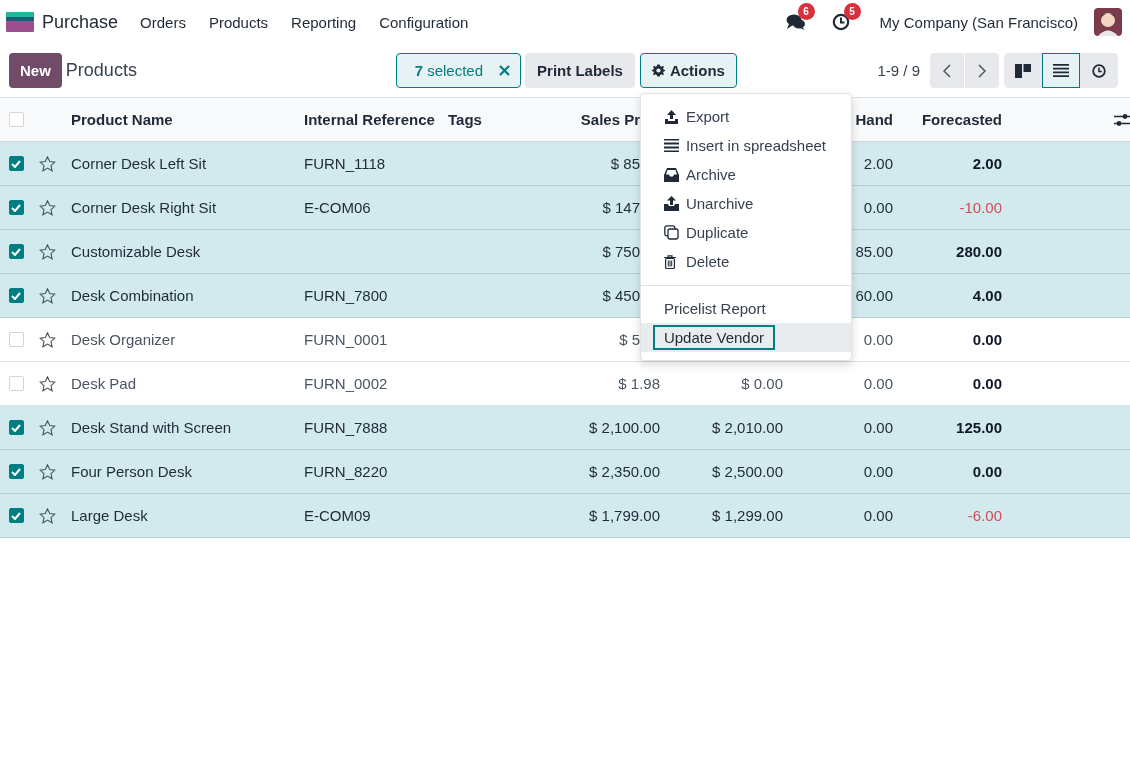  Describe the element at coordinates (337, 207) in the screenshot. I see `table-cell: E-COM06` at that location.